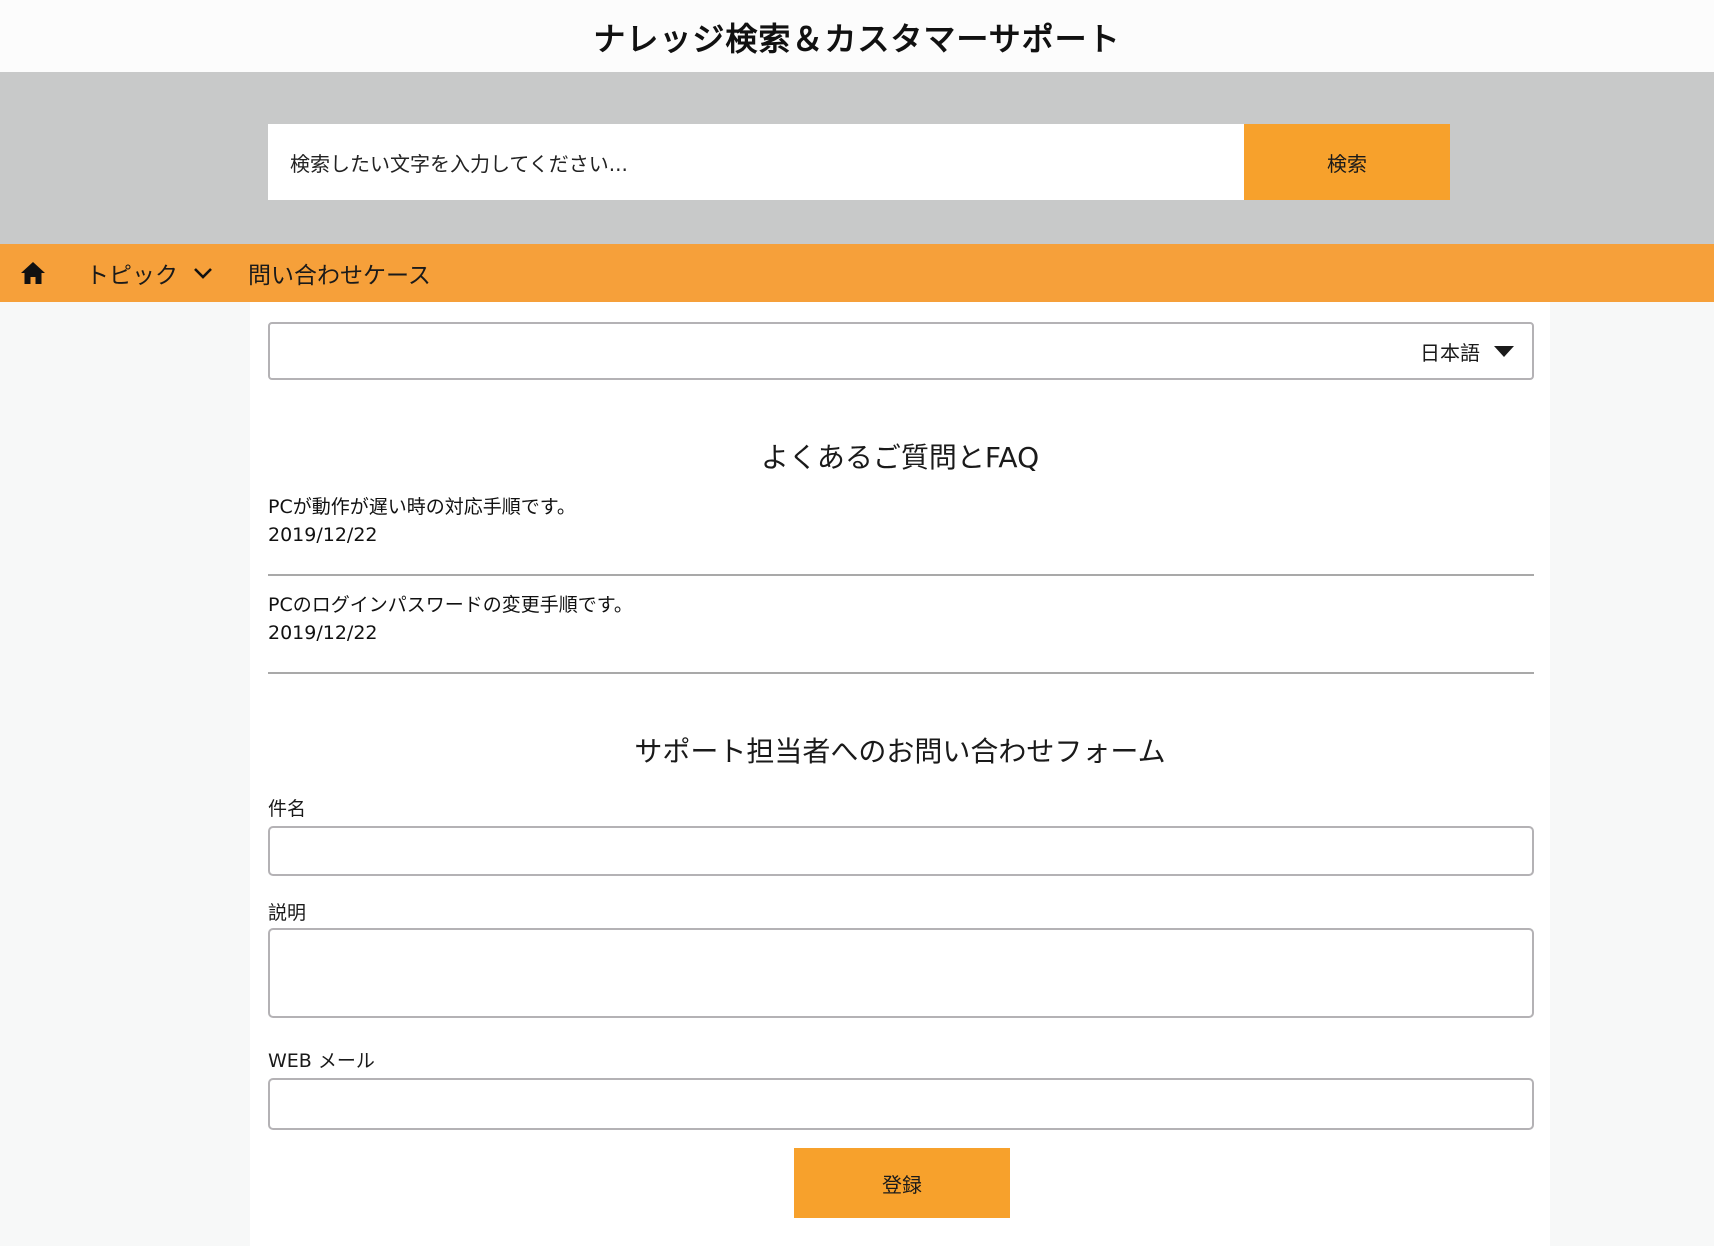 The height and width of the screenshot is (1246, 1714). What do you see at coordinates (1504, 351) in the screenshot?
I see `caret-down-icon` at bounding box center [1504, 351].